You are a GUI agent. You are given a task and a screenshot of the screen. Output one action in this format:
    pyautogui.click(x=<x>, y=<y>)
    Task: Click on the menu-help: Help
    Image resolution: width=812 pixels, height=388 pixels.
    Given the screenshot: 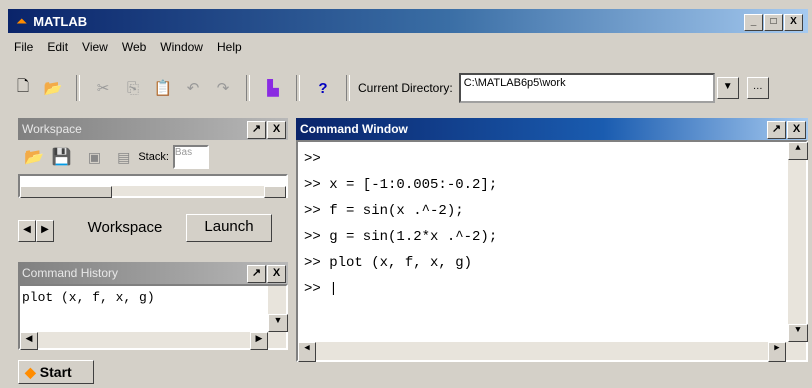 What is the action you would take?
    pyautogui.click(x=229, y=47)
    